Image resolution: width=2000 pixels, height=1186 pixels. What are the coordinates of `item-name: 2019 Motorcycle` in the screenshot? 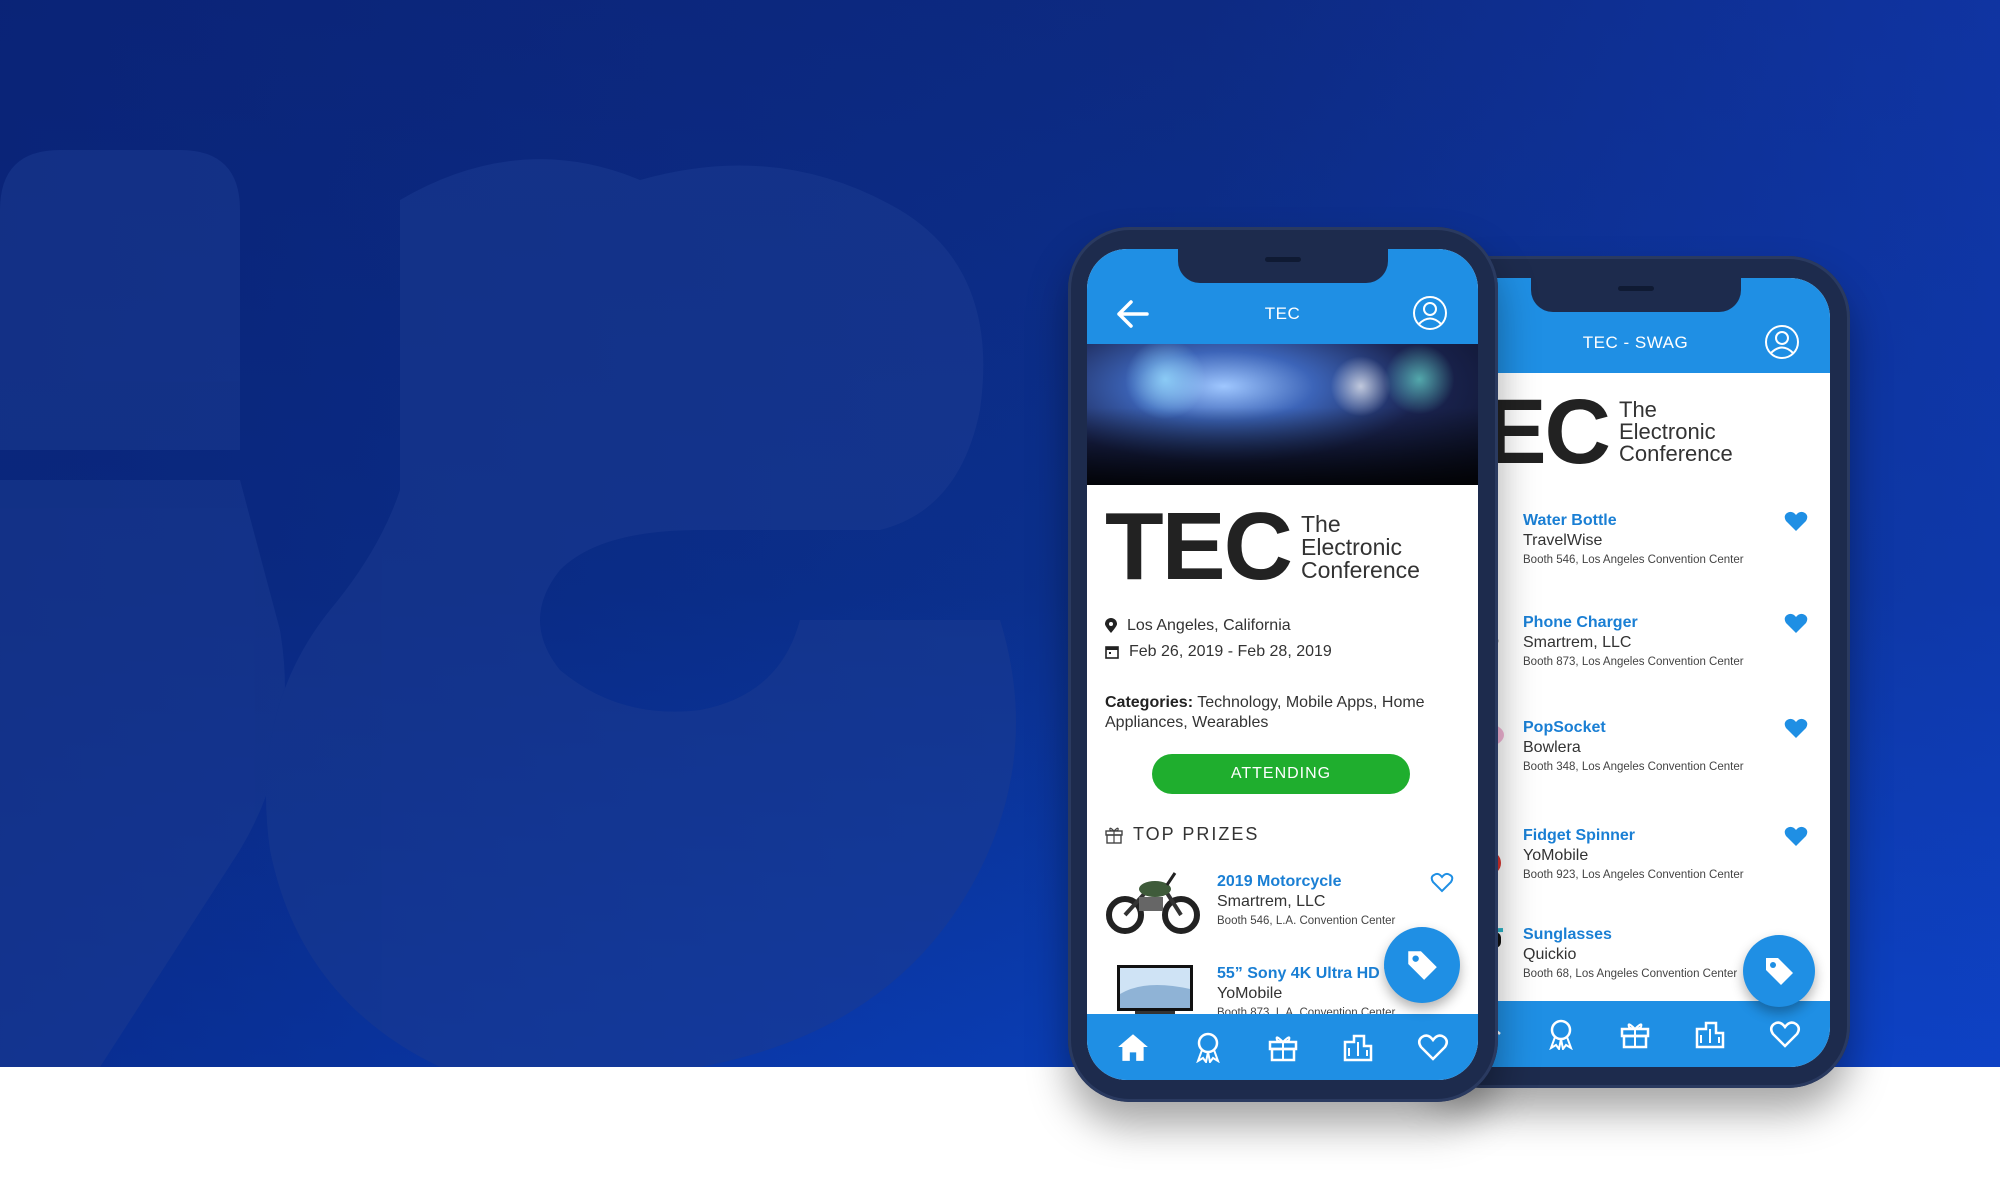 It's located at (1279, 882).